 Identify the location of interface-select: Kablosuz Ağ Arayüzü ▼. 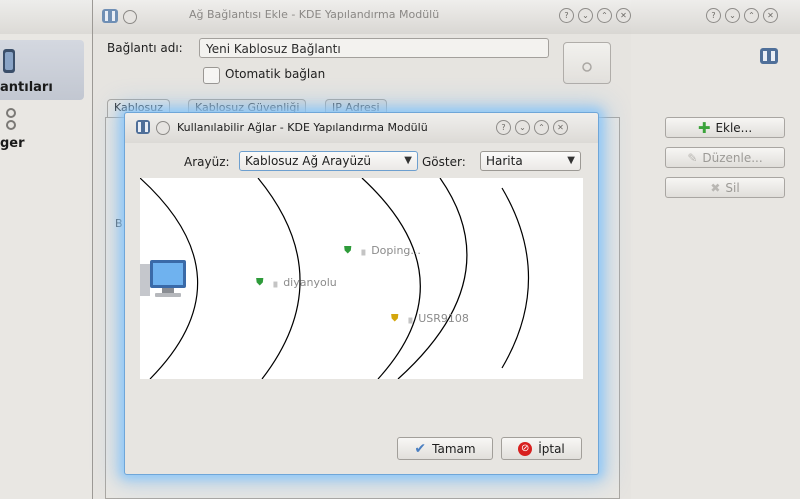
(328, 161).